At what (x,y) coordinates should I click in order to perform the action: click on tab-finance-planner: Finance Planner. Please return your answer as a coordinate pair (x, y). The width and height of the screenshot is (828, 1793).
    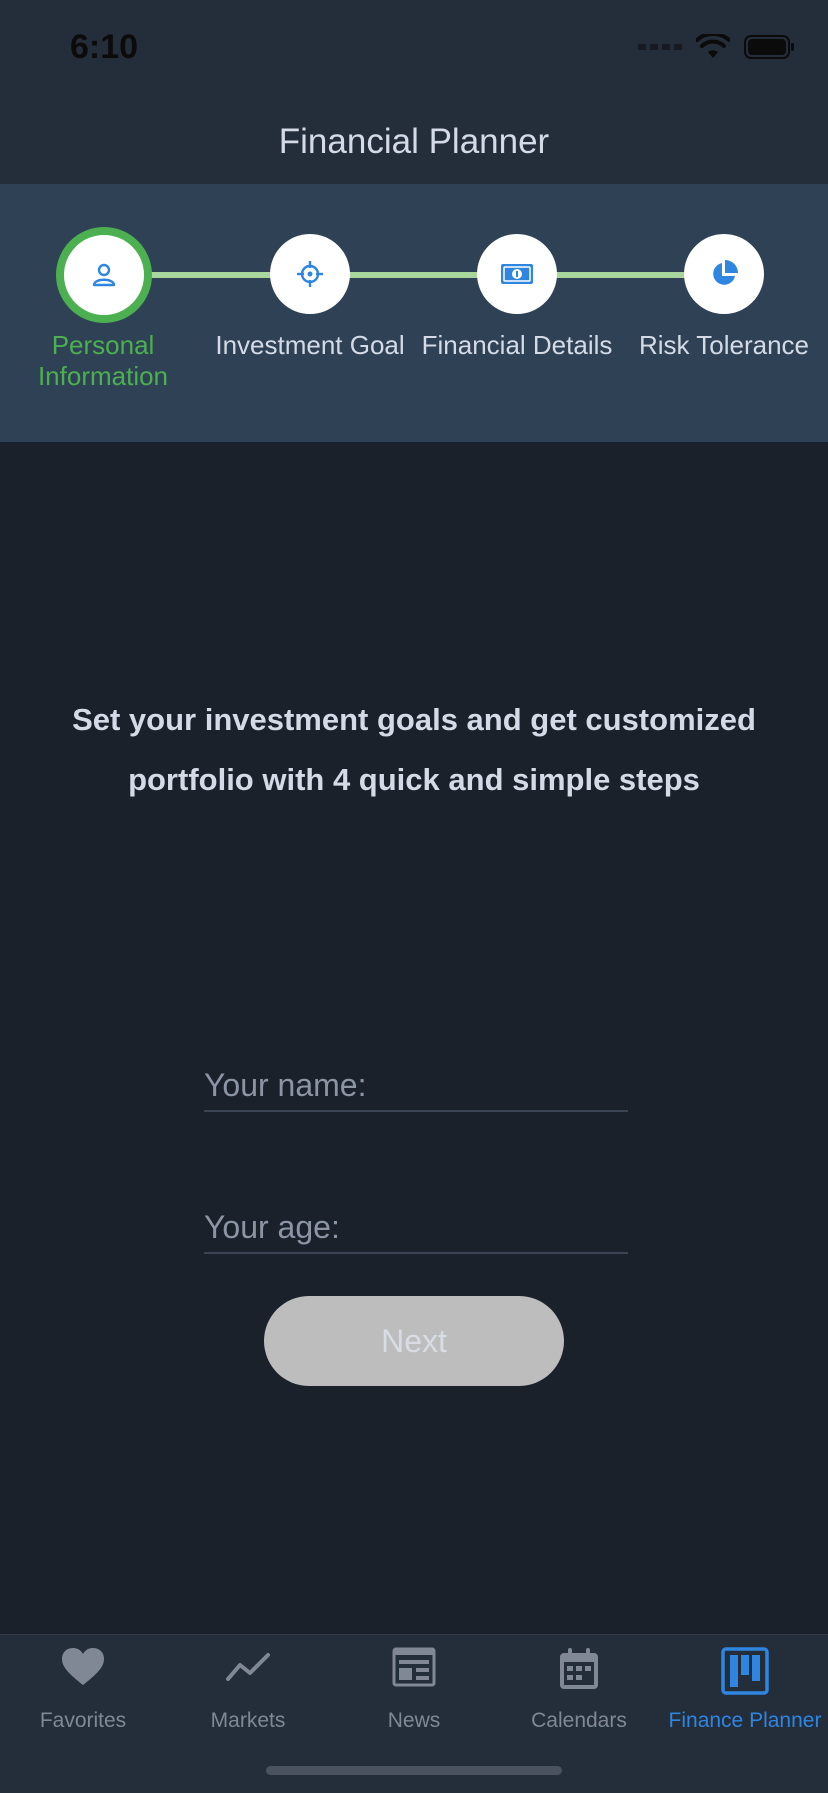
    Looking at the image, I should click on (745, 1695).